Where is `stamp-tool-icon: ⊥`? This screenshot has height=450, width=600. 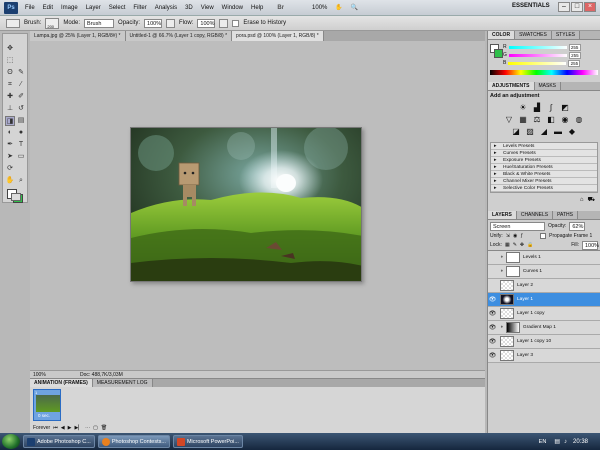
stamp-tool-icon: ⊥ is located at coordinates (10, 109).